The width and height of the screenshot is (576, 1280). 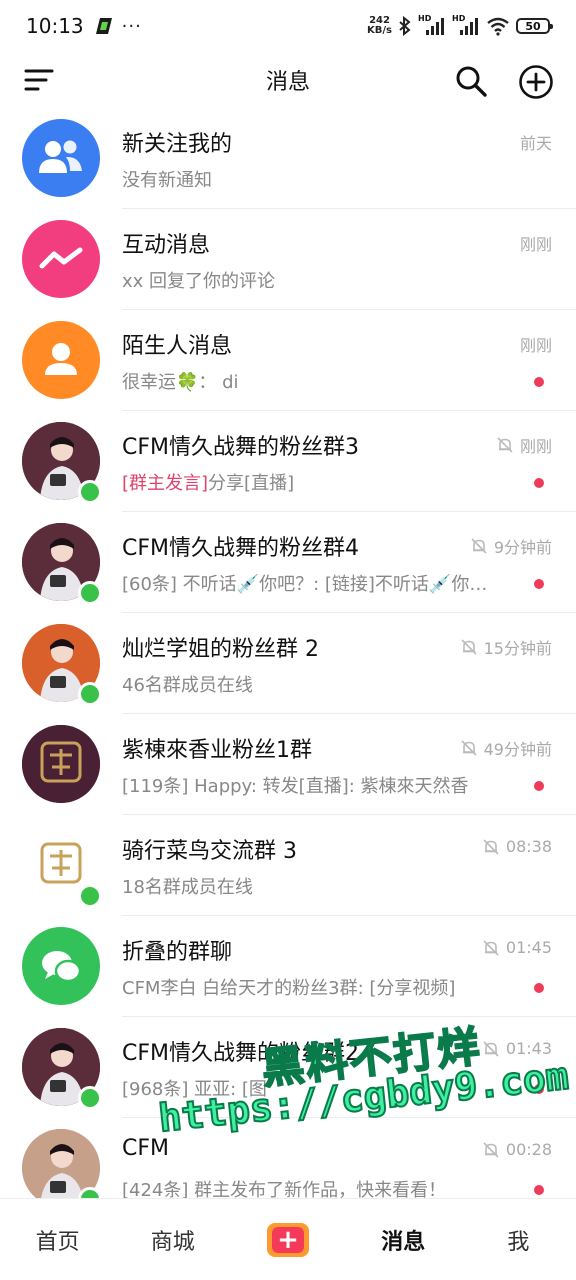 What do you see at coordinates (536, 82) in the screenshot?
I see `add-icon` at bounding box center [536, 82].